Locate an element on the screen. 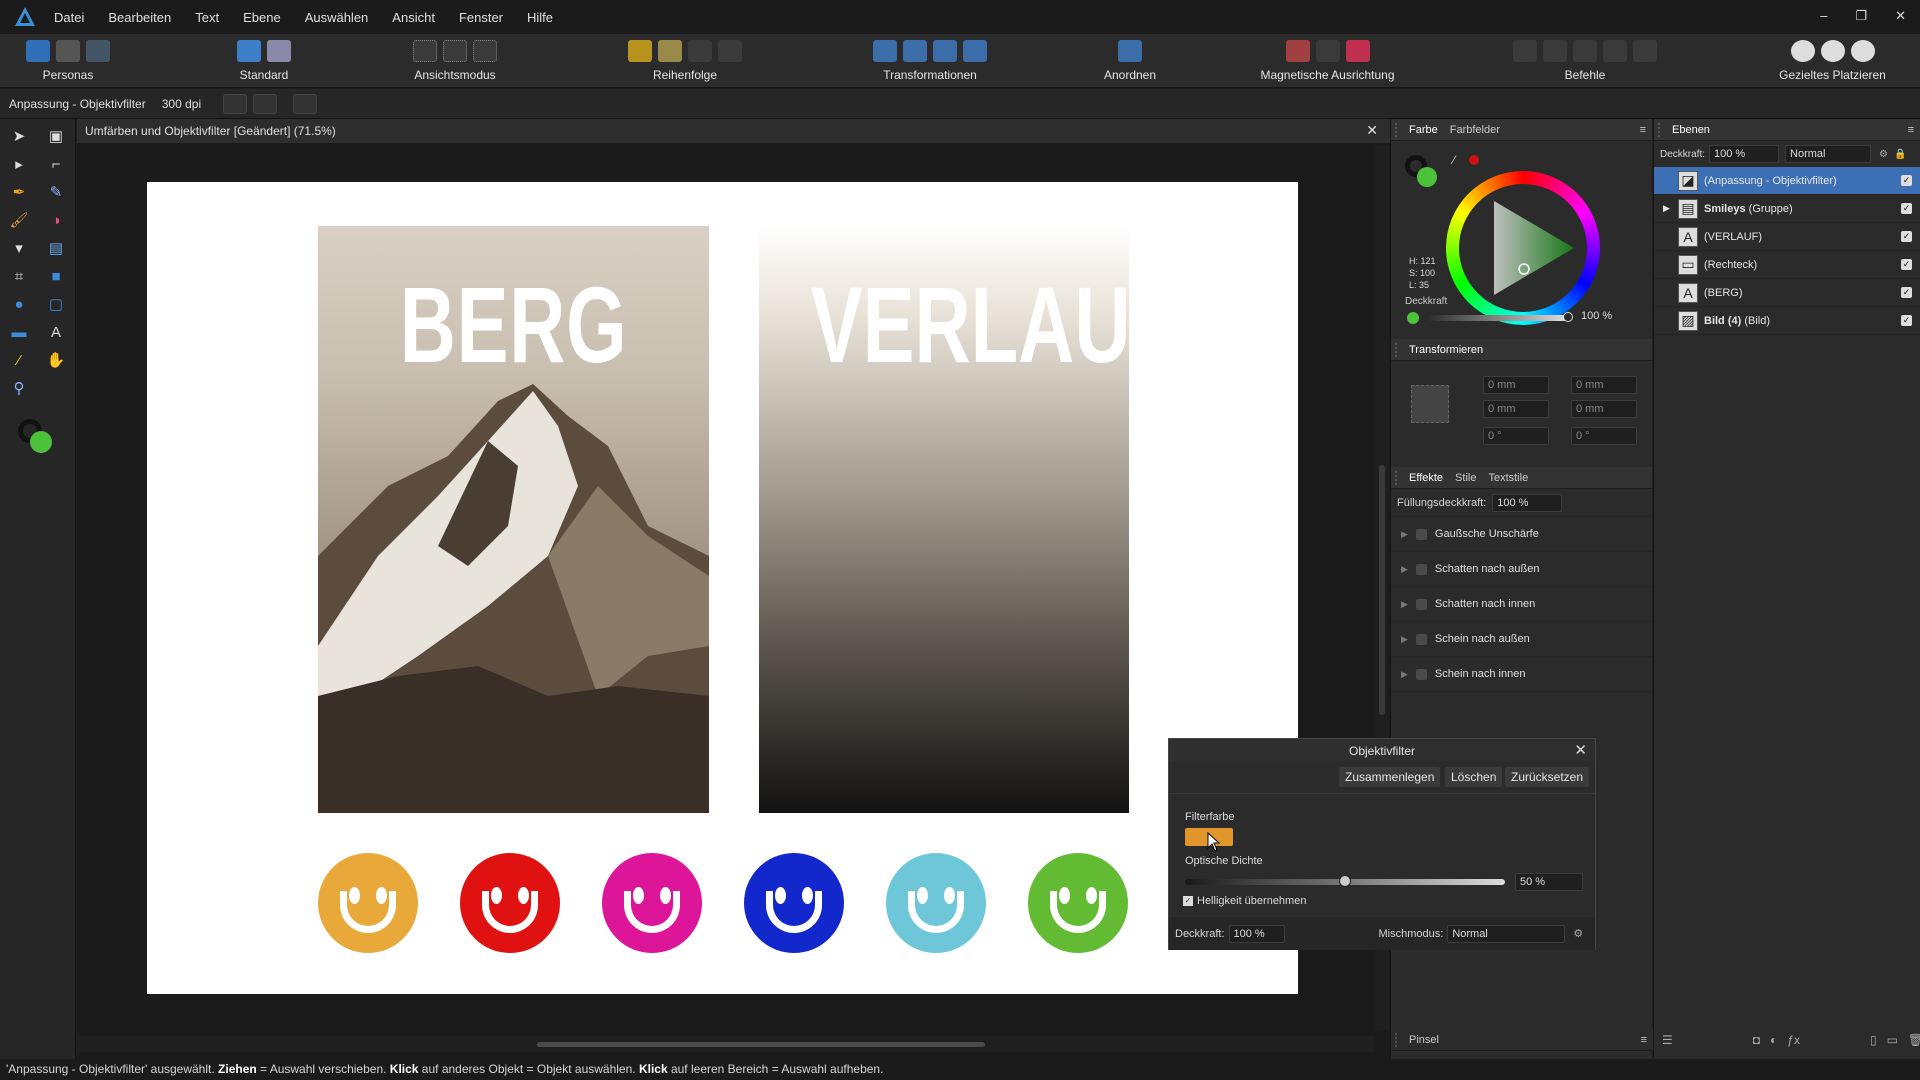 Image resolution: width=1920 pixels, height=1080 pixels. fx-icon: ƒx is located at coordinates (1793, 1040).